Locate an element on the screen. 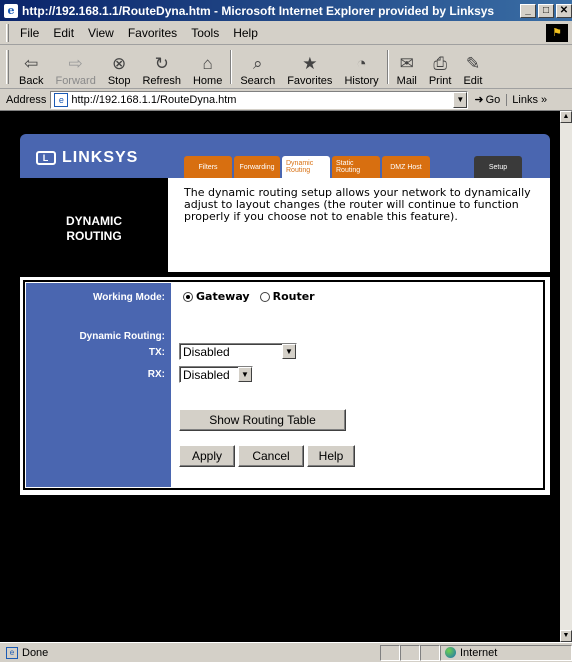 This screenshot has height=662, width=572. address-input: e http://192.168.1.1/RouteDyna.htm ▼ is located at coordinates (259, 99).